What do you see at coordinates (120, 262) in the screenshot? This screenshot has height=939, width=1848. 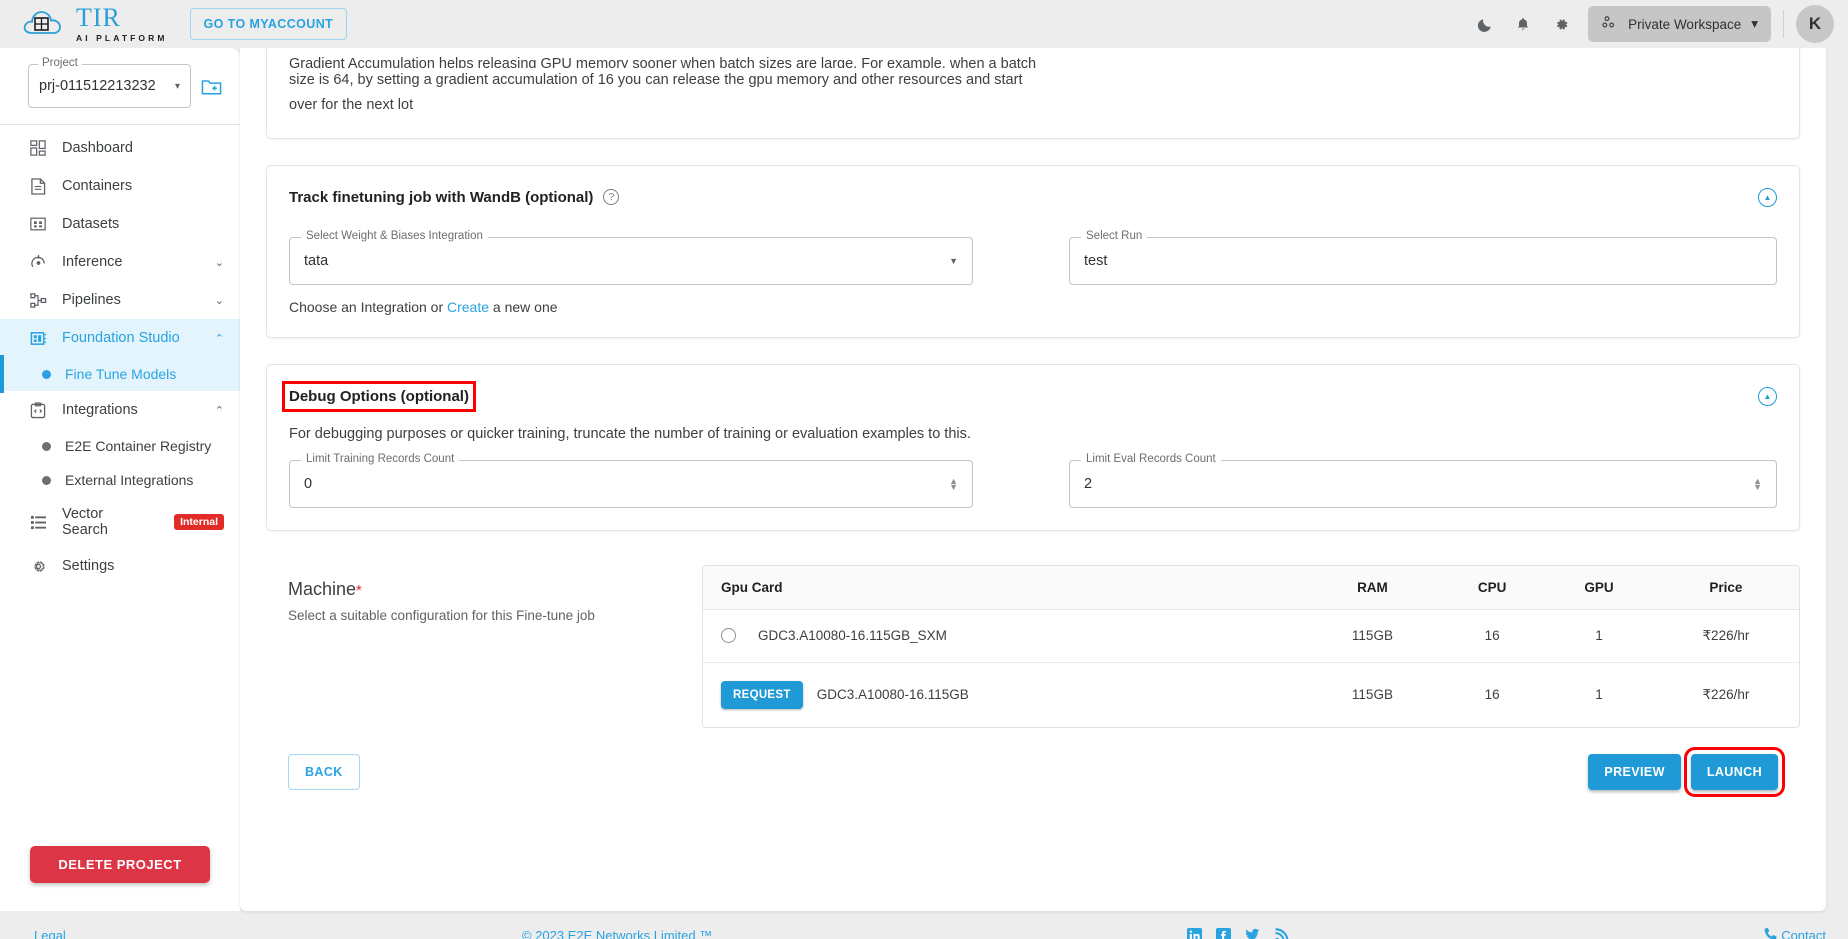 I see `sidebar-item-inference: Inference ⌄` at bounding box center [120, 262].